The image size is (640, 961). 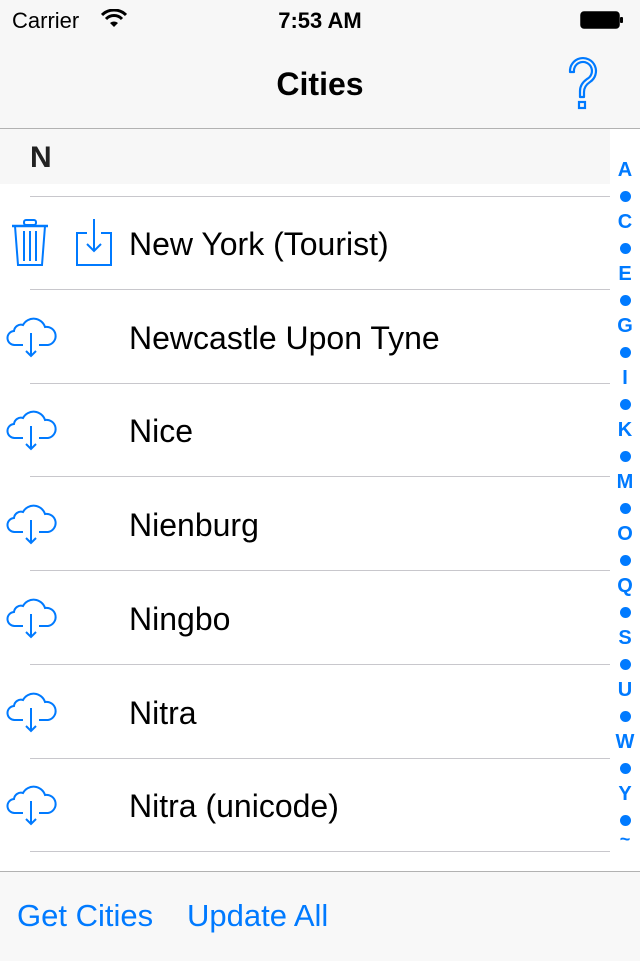 I want to click on index-item: E, so click(x=625, y=274).